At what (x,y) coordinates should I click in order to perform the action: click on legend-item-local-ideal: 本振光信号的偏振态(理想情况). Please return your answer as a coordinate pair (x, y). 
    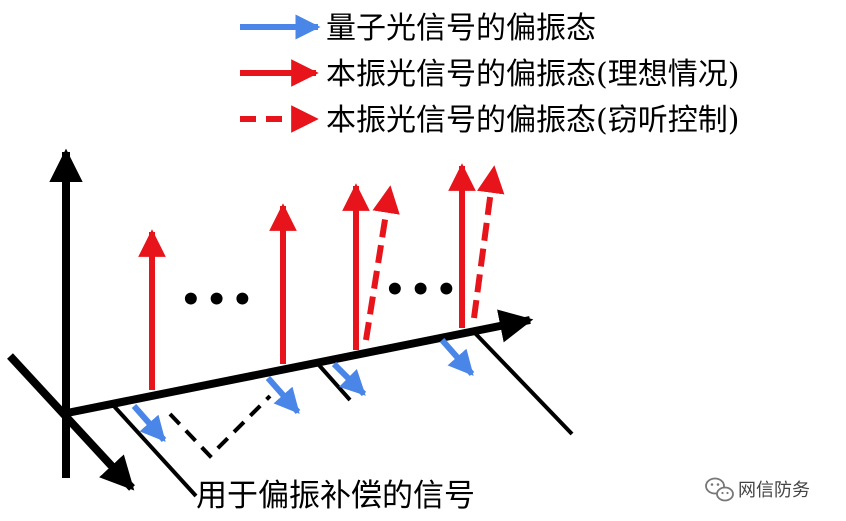
    Looking at the image, I should click on (489, 74).